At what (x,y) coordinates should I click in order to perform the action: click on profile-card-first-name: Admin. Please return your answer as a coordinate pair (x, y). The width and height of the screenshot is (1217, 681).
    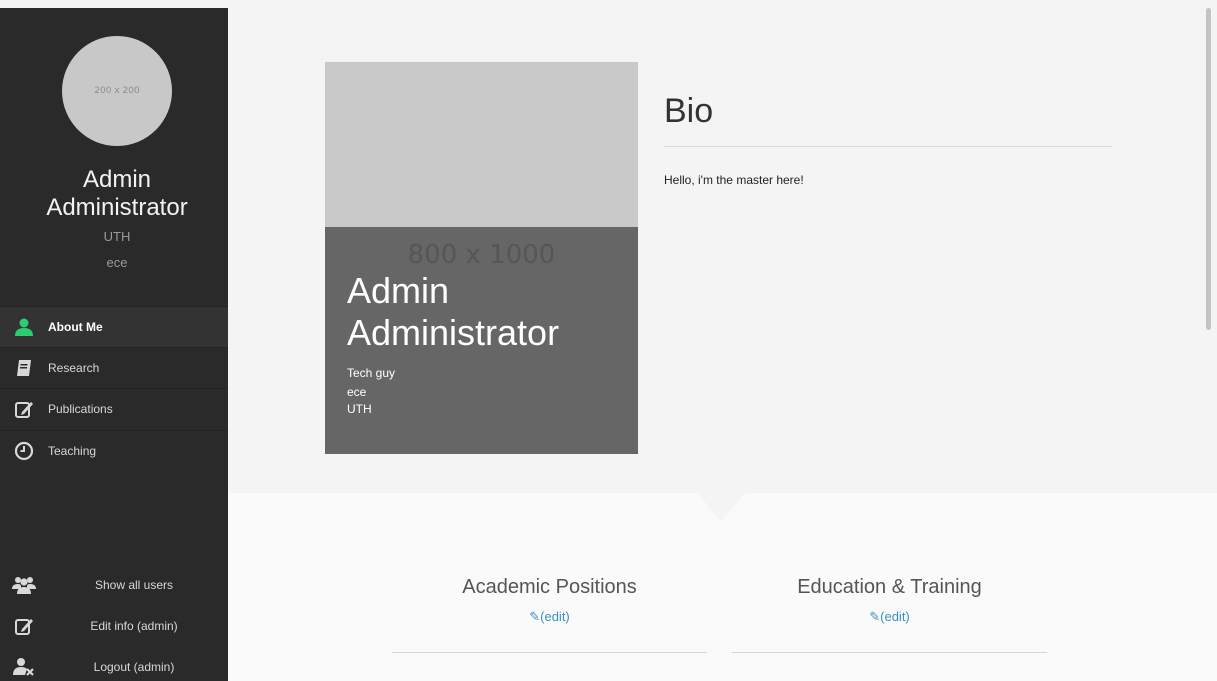
    Looking at the image, I should click on (398, 290).